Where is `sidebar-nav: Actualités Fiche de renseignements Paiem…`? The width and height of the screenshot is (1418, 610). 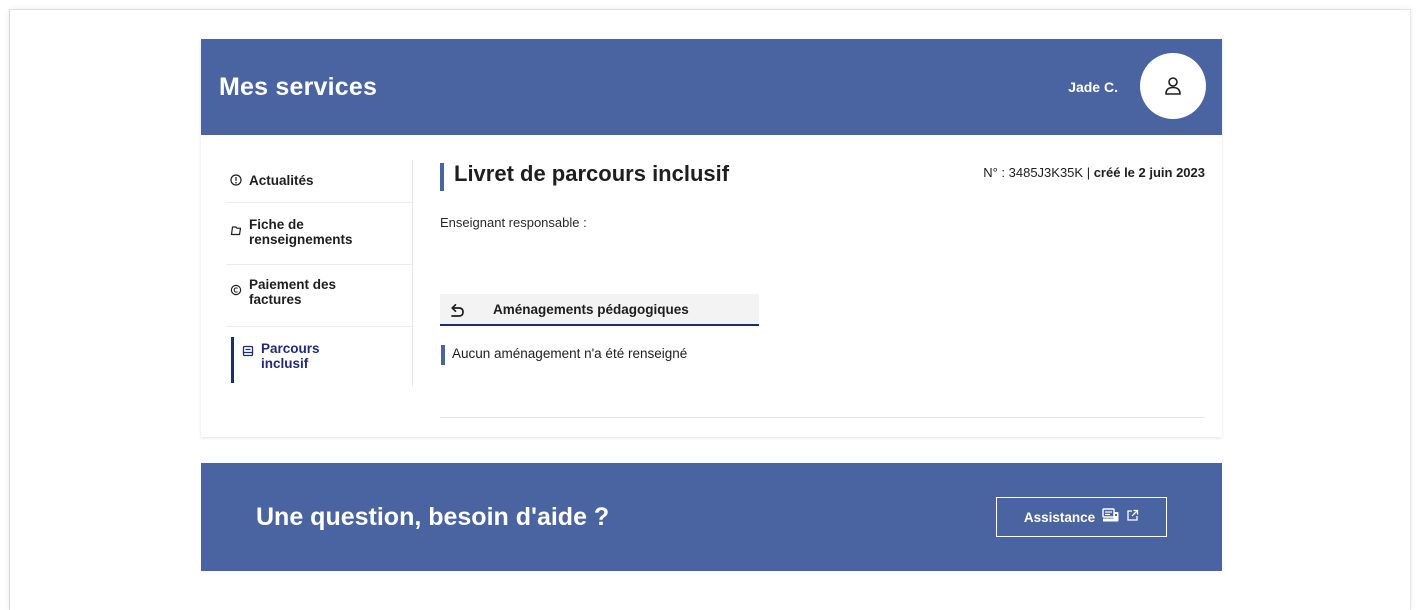
sidebar-nav: Actualités Fiche de renseignements Paiem… is located at coordinates (319, 275).